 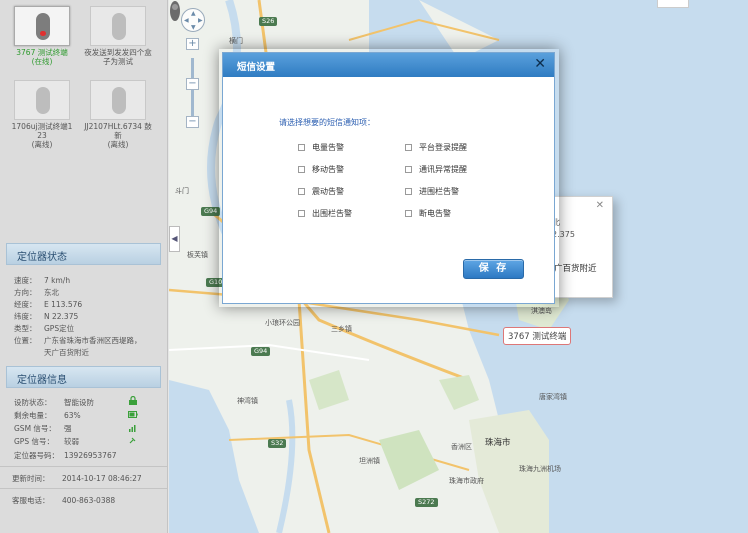 What do you see at coordinates (321, 191) in the screenshot?
I see `option-vibration-alarm: 震动告警` at bounding box center [321, 191].